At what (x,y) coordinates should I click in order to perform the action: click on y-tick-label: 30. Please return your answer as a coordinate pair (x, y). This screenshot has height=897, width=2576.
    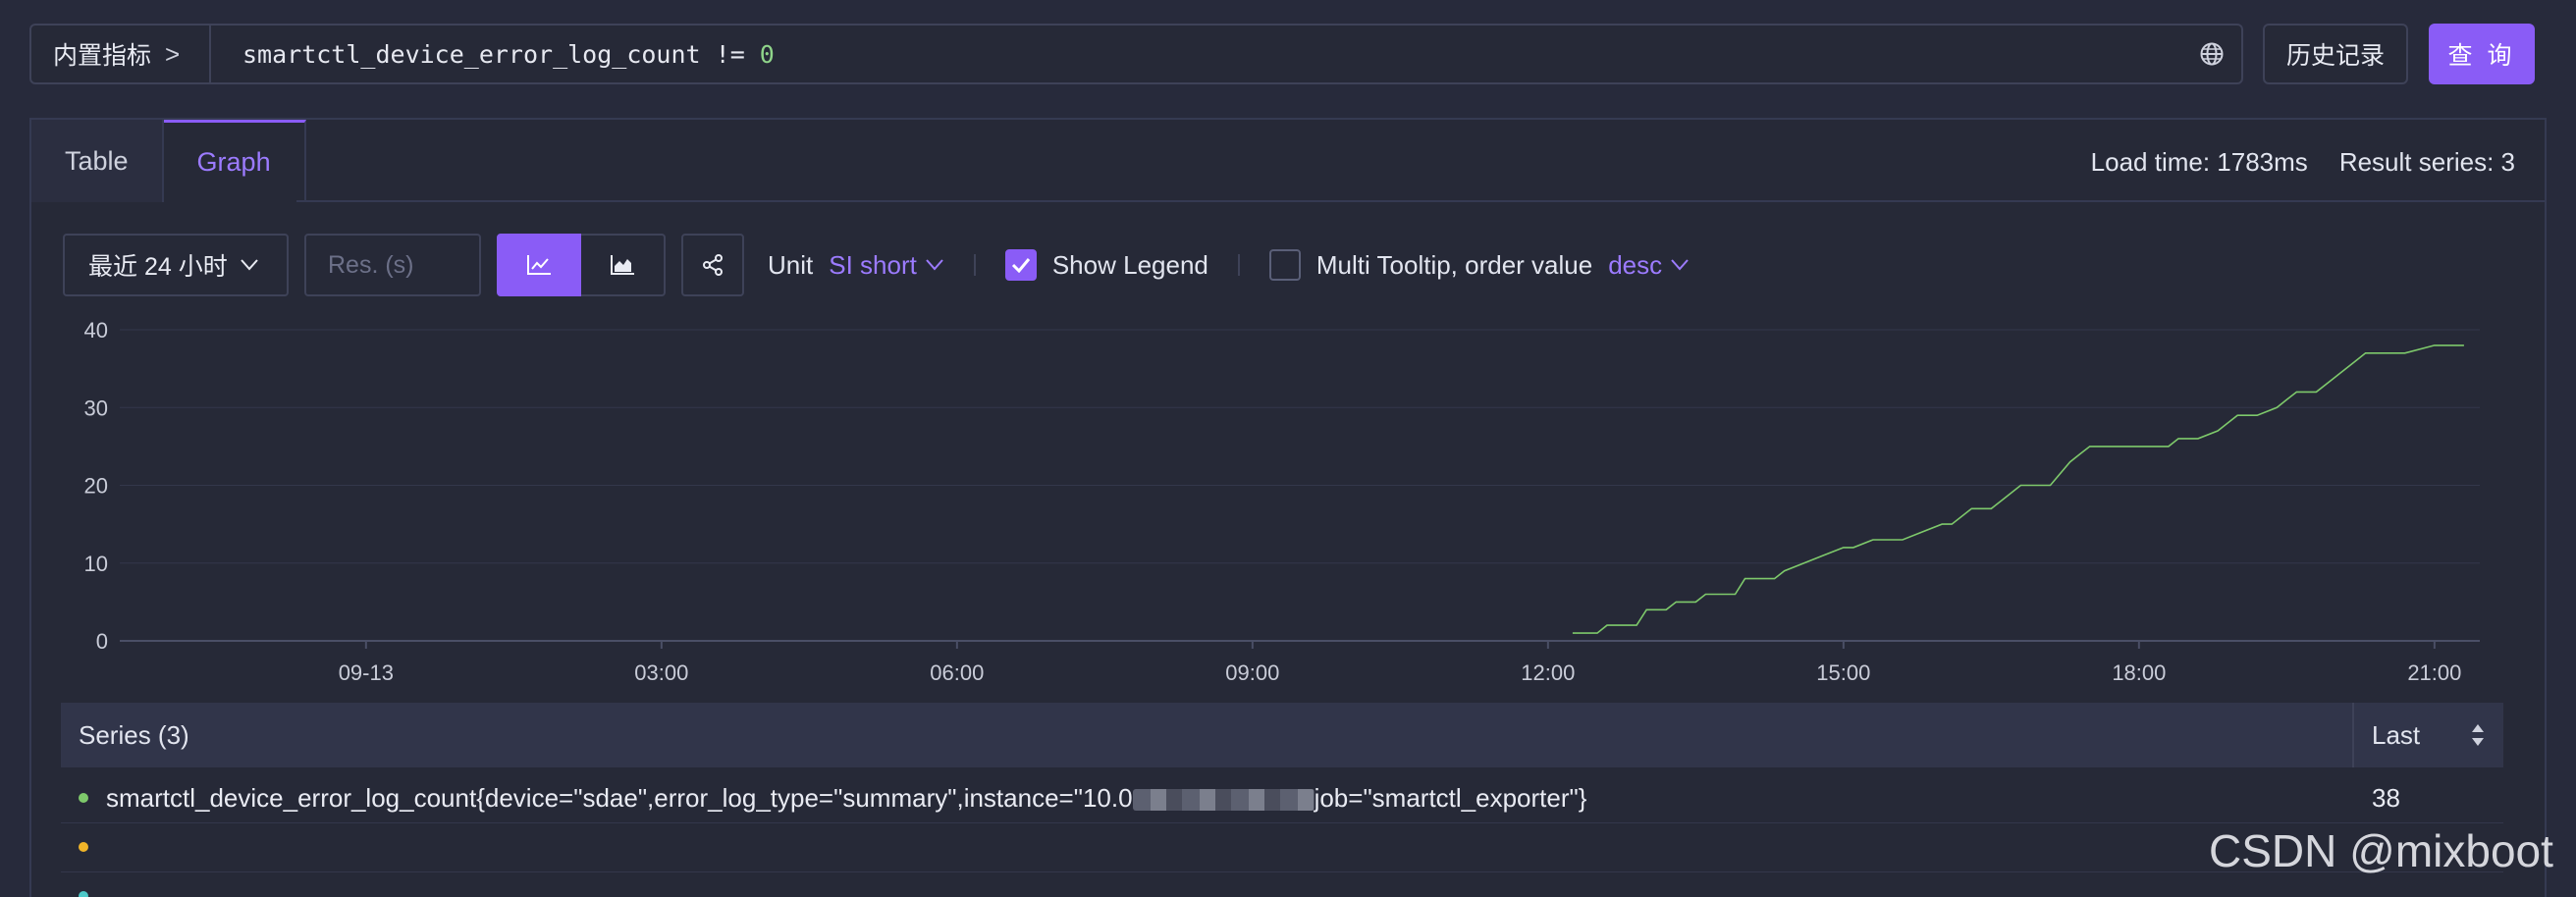
    Looking at the image, I should click on (96, 408).